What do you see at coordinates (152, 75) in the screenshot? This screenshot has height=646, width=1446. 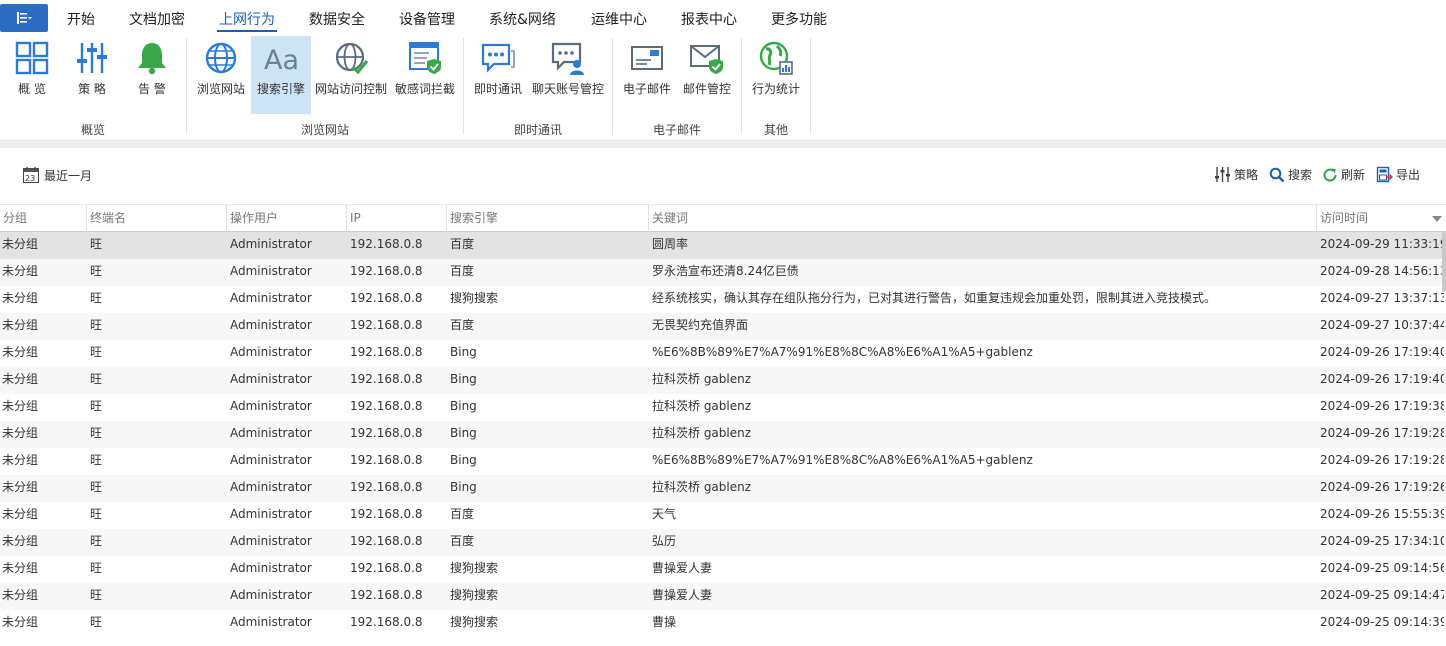 I see `alarm-button: 告 警` at bounding box center [152, 75].